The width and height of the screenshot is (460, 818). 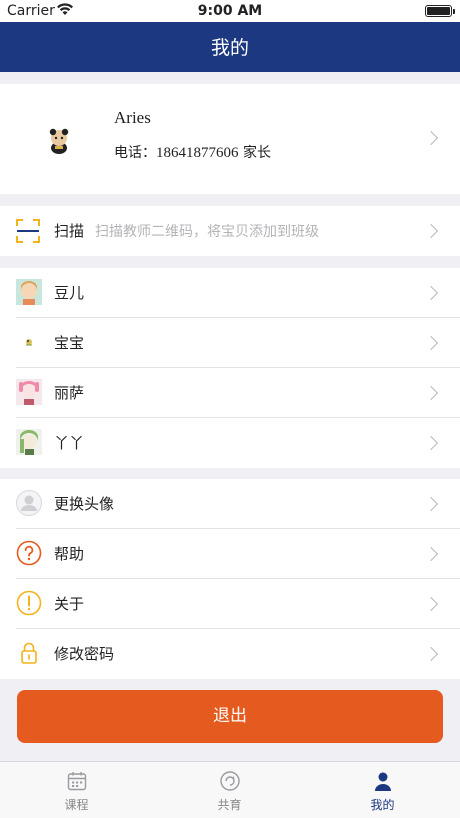 What do you see at coordinates (230, 139) in the screenshot?
I see `profile-card: Aries 电话：18641877606 家长` at bounding box center [230, 139].